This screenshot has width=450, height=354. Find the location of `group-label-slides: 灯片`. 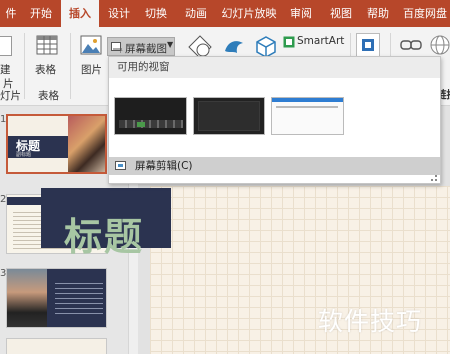

group-label-slides: 灯片 is located at coordinates (10, 96).